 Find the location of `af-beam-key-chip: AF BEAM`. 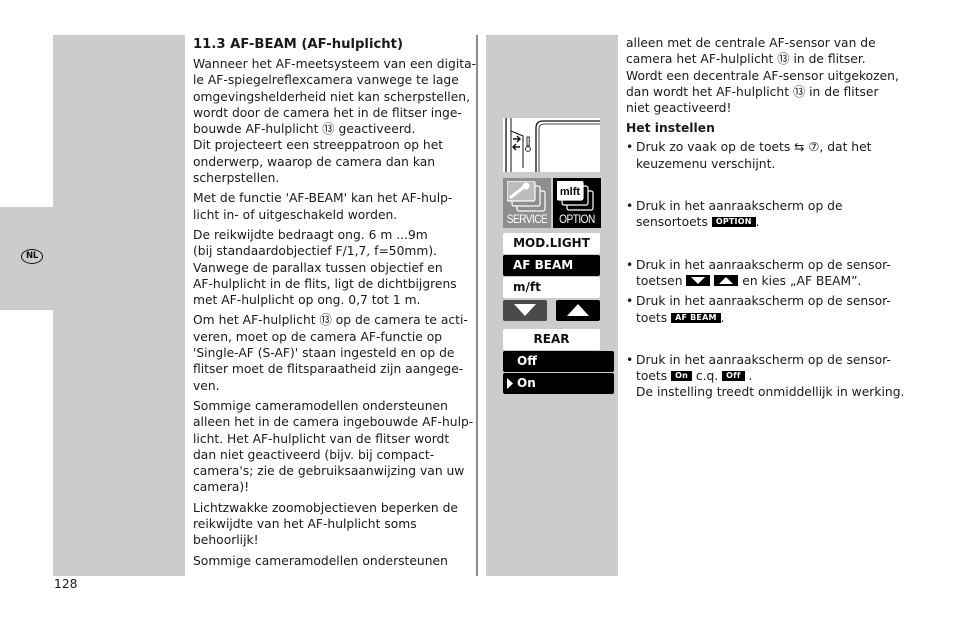

af-beam-key-chip: AF BEAM is located at coordinates (696, 317).